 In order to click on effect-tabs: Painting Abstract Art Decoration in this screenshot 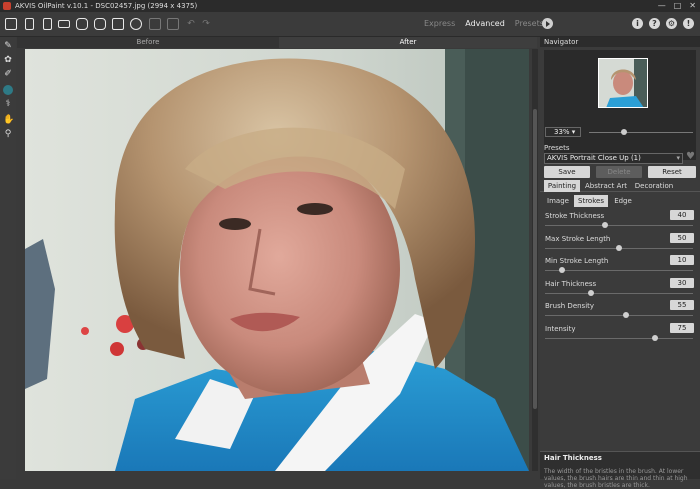, I will do `click(620, 186)`.